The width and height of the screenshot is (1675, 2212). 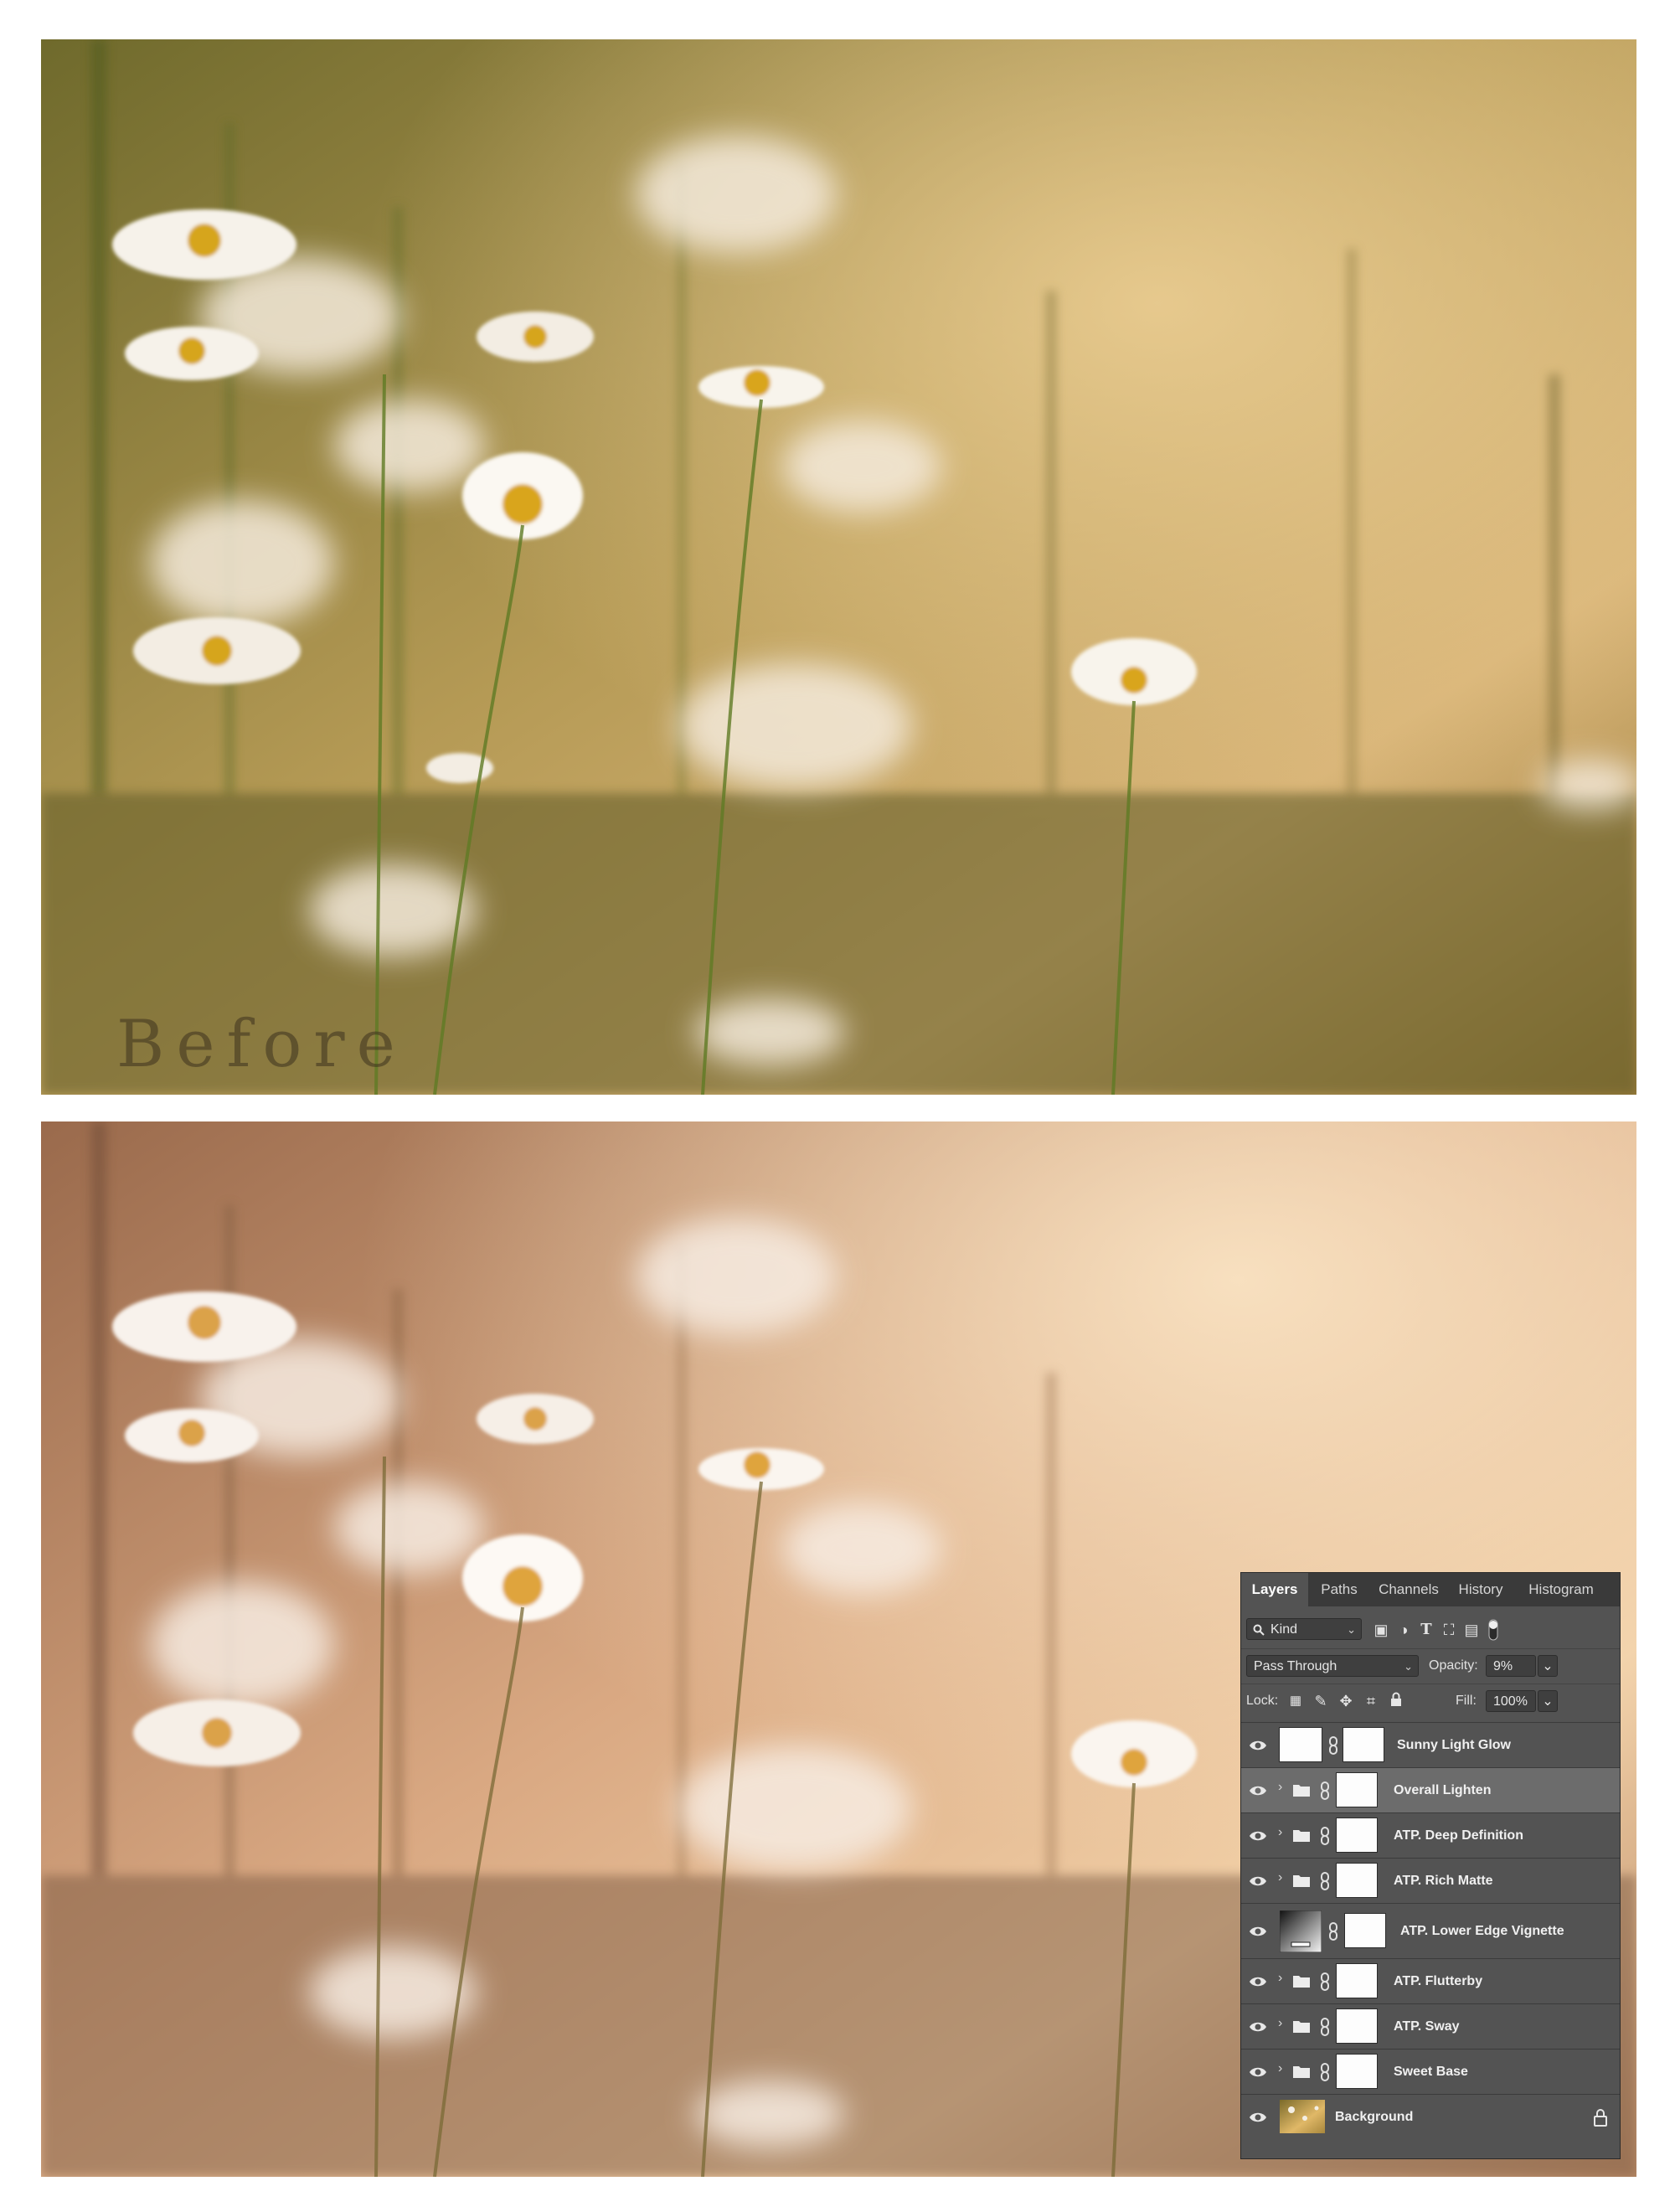 What do you see at coordinates (1442, 1791) in the screenshot?
I see `layer-name: Overall Lighten` at bounding box center [1442, 1791].